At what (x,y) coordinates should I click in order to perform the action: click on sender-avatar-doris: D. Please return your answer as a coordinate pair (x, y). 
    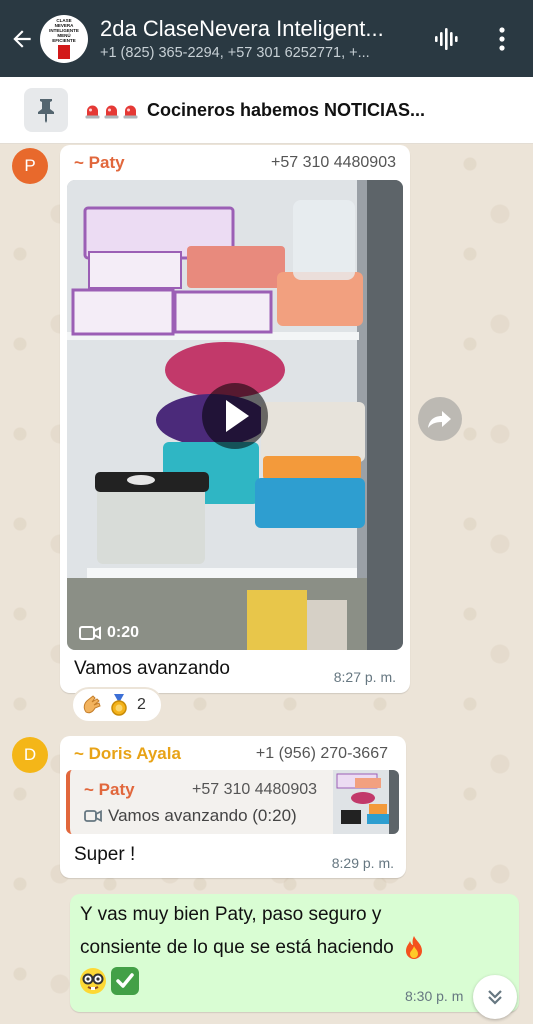
    Looking at the image, I should click on (30, 755).